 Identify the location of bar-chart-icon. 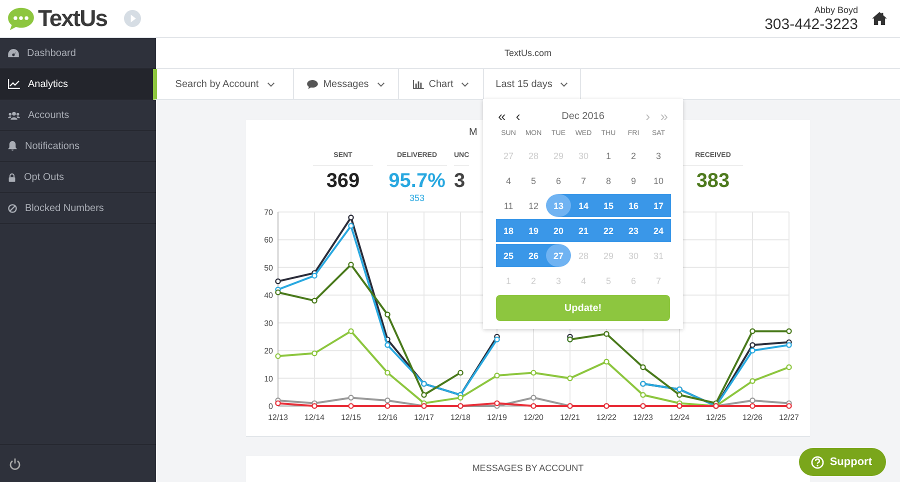
(418, 84).